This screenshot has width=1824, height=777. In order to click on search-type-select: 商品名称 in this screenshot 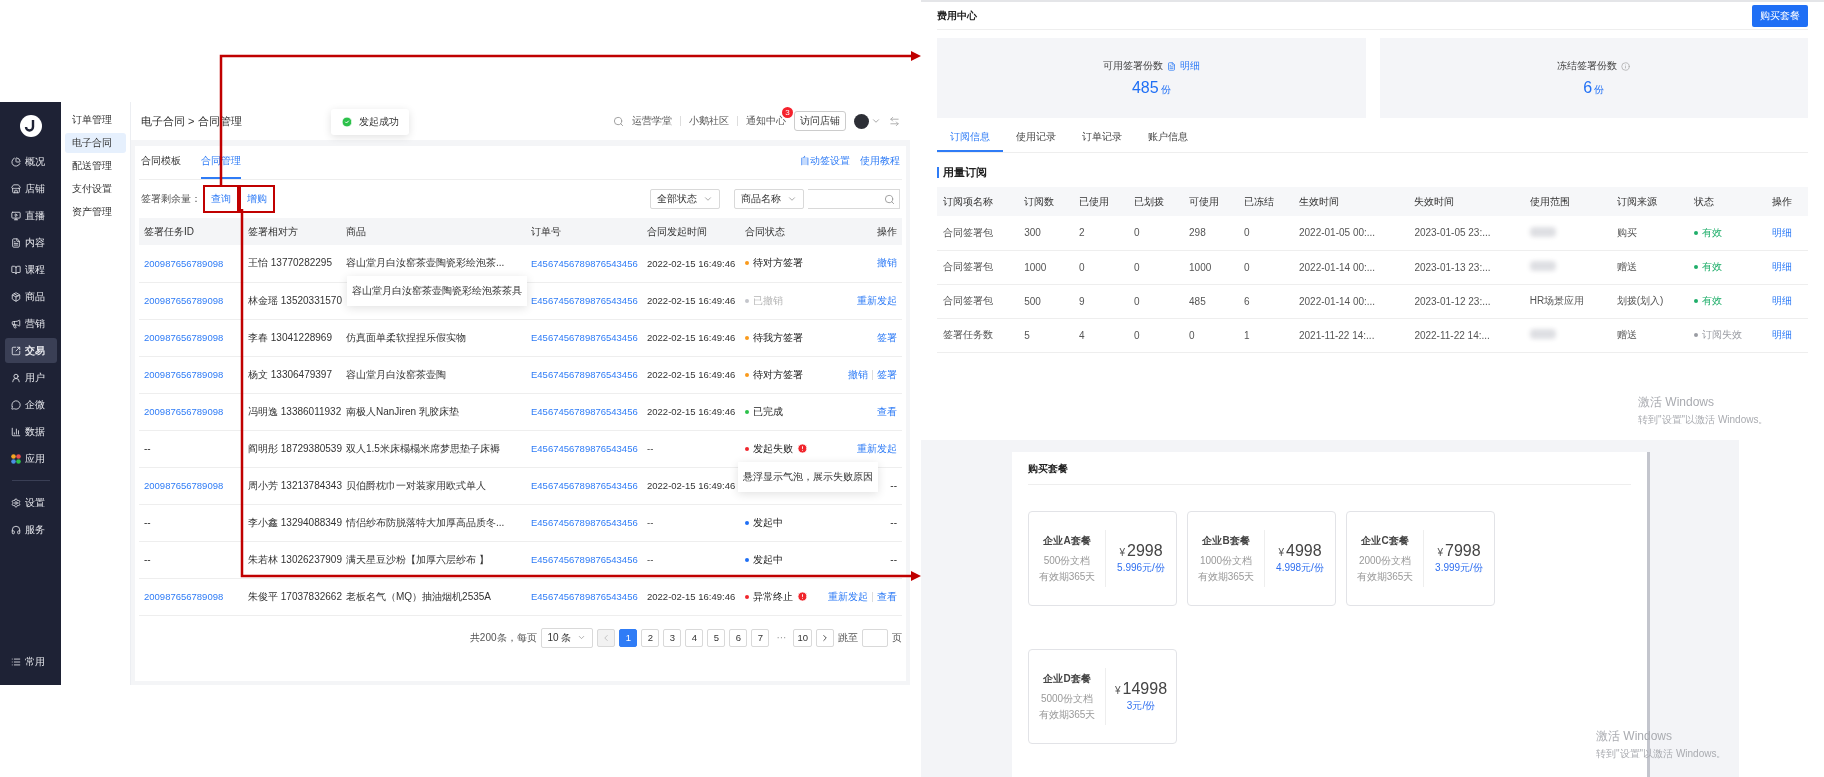, I will do `click(769, 199)`.